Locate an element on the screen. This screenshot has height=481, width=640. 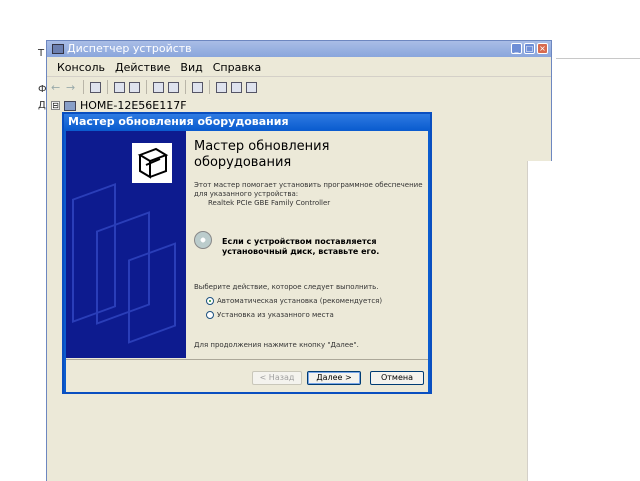
background-text-fragment: Т is located at coordinates (41, 53).